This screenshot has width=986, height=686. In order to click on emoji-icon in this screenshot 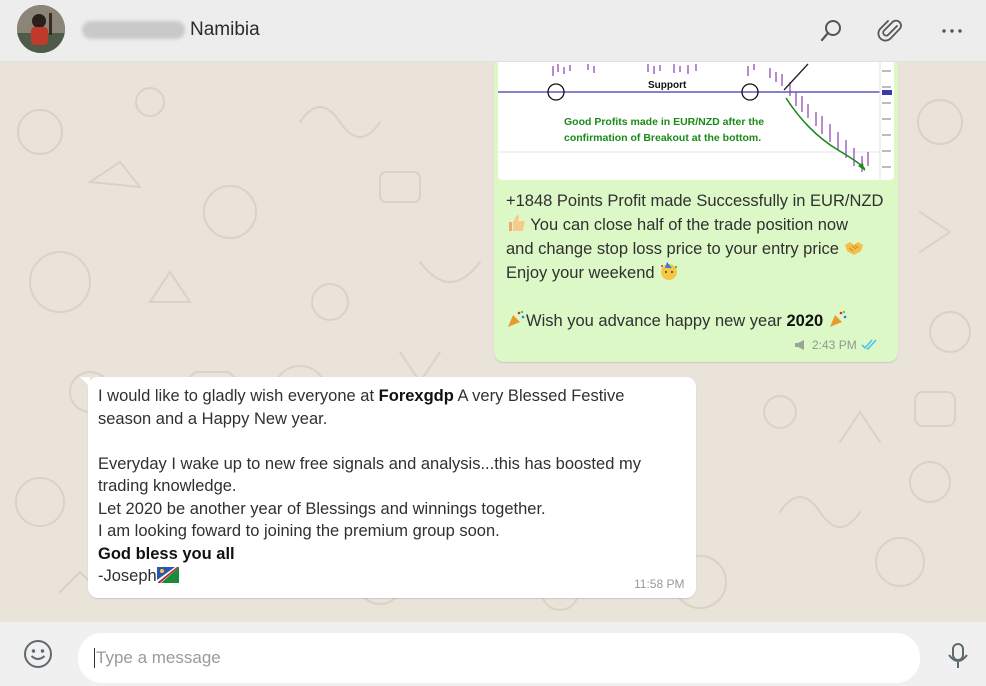, I will do `click(38, 654)`.